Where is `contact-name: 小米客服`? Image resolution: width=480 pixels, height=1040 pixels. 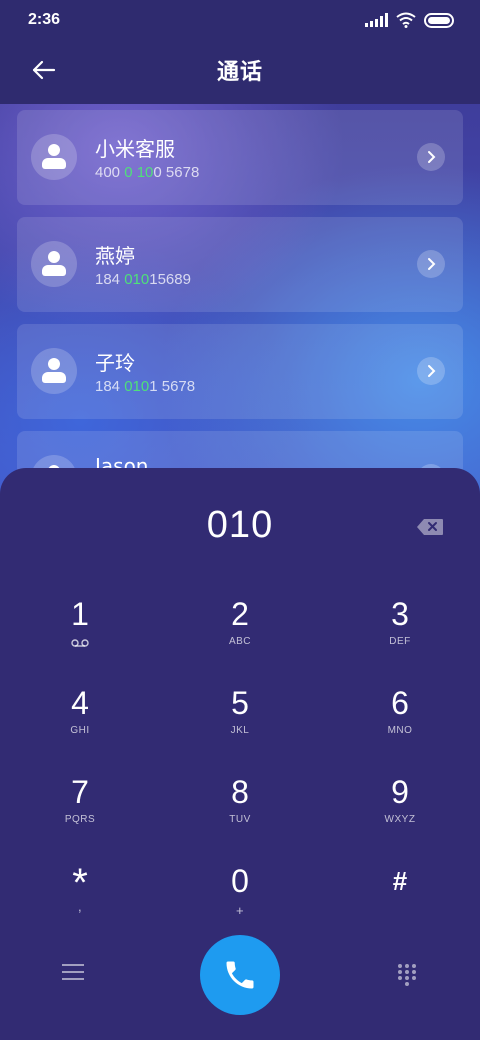 contact-name: 小米客服 is located at coordinates (135, 149).